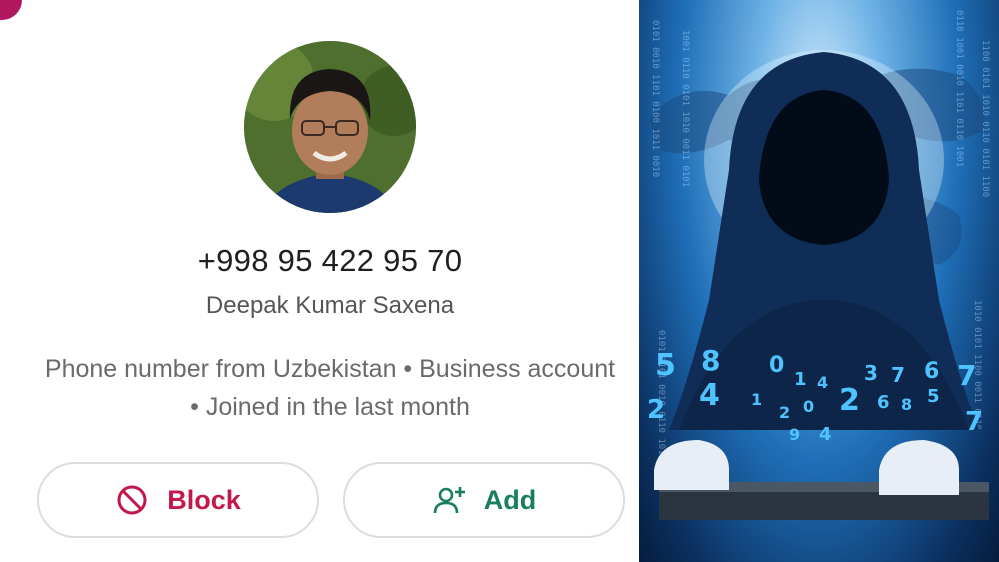  What do you see at coordinates (871, 373) in the screenshot?
I see `svg-text: 3` at bounding box center [871, 373].